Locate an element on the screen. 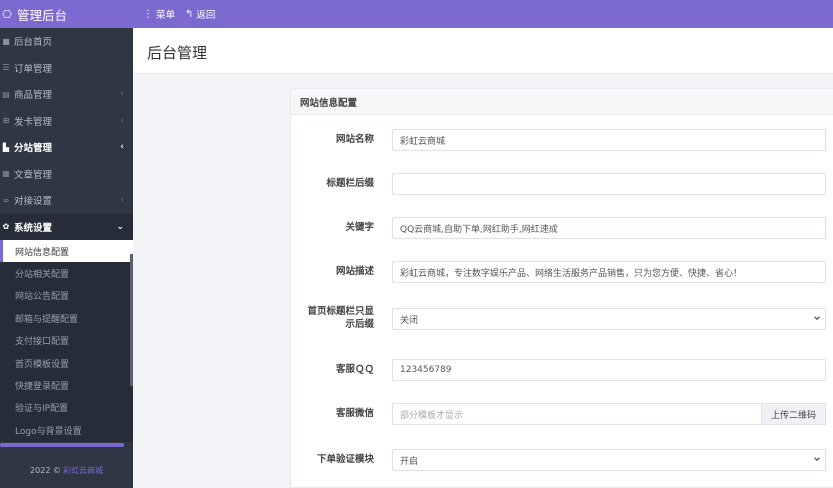  form-row-order-verify: 下单验证模块 开启 is located at coordinates (562, 460).